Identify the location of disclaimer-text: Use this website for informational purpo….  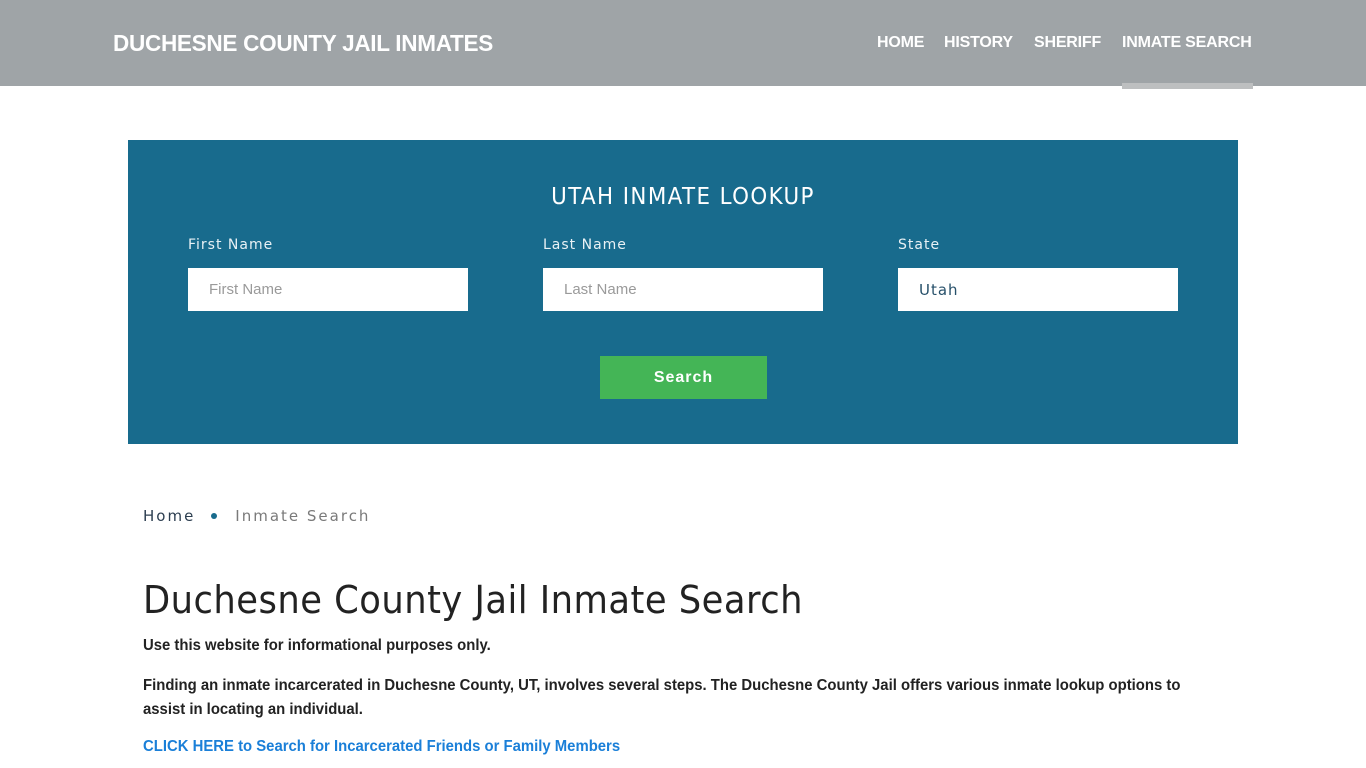
(317, 645).